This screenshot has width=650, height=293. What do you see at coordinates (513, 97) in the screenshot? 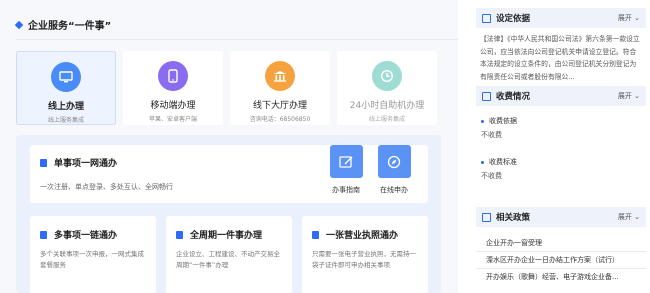
I see `fee-title: 收费情况` at bounding box center [513, 97].